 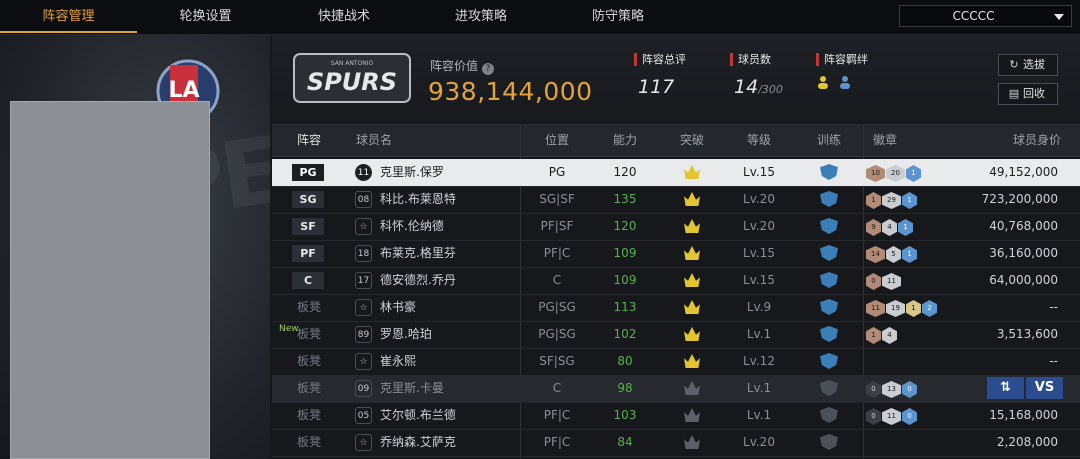 What do you see at coordinates (68, 16) in the screenshot?
I see `tab-lineup-management: 阵容管理` at bounding box center [68, 16].